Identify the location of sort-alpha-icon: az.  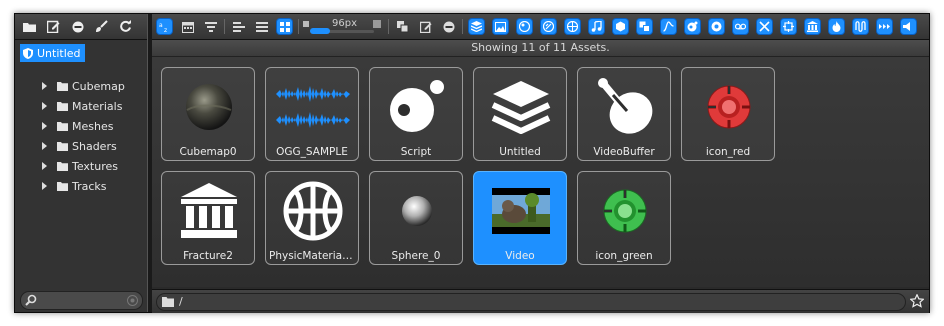
(164, 26).